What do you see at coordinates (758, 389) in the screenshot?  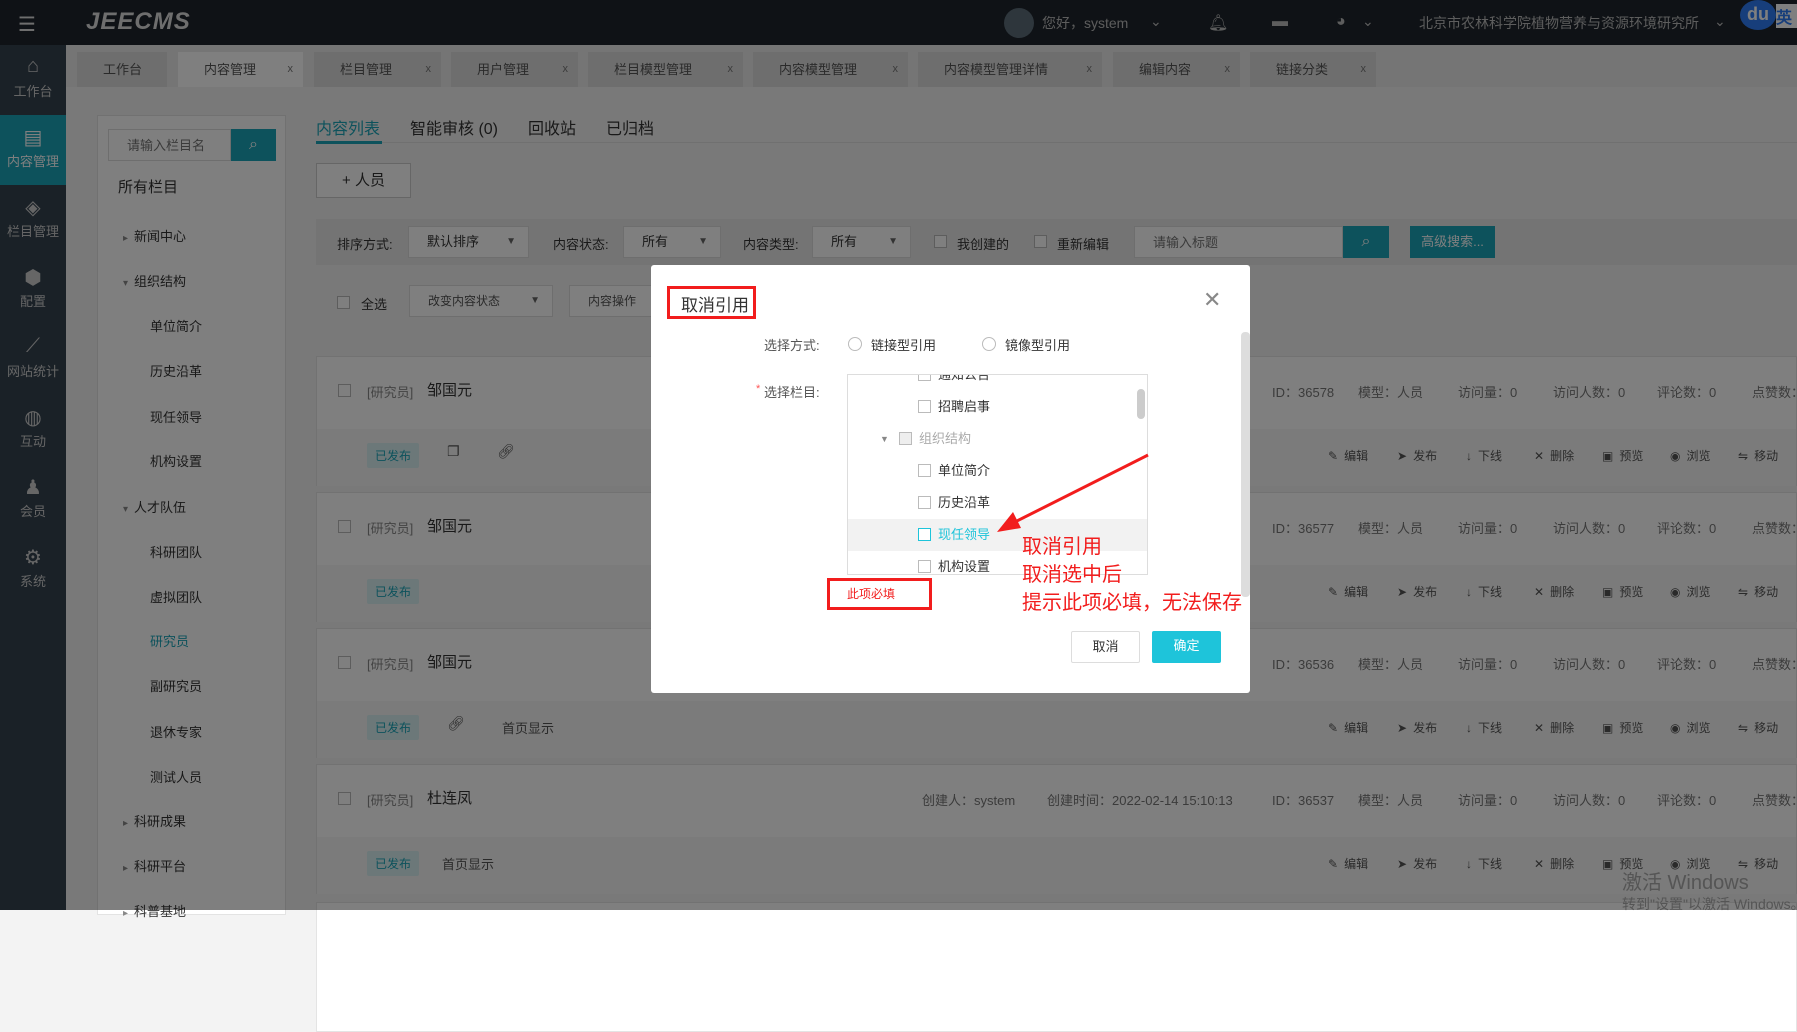 I see `required-mark: *` at bounding box center [758, 389].